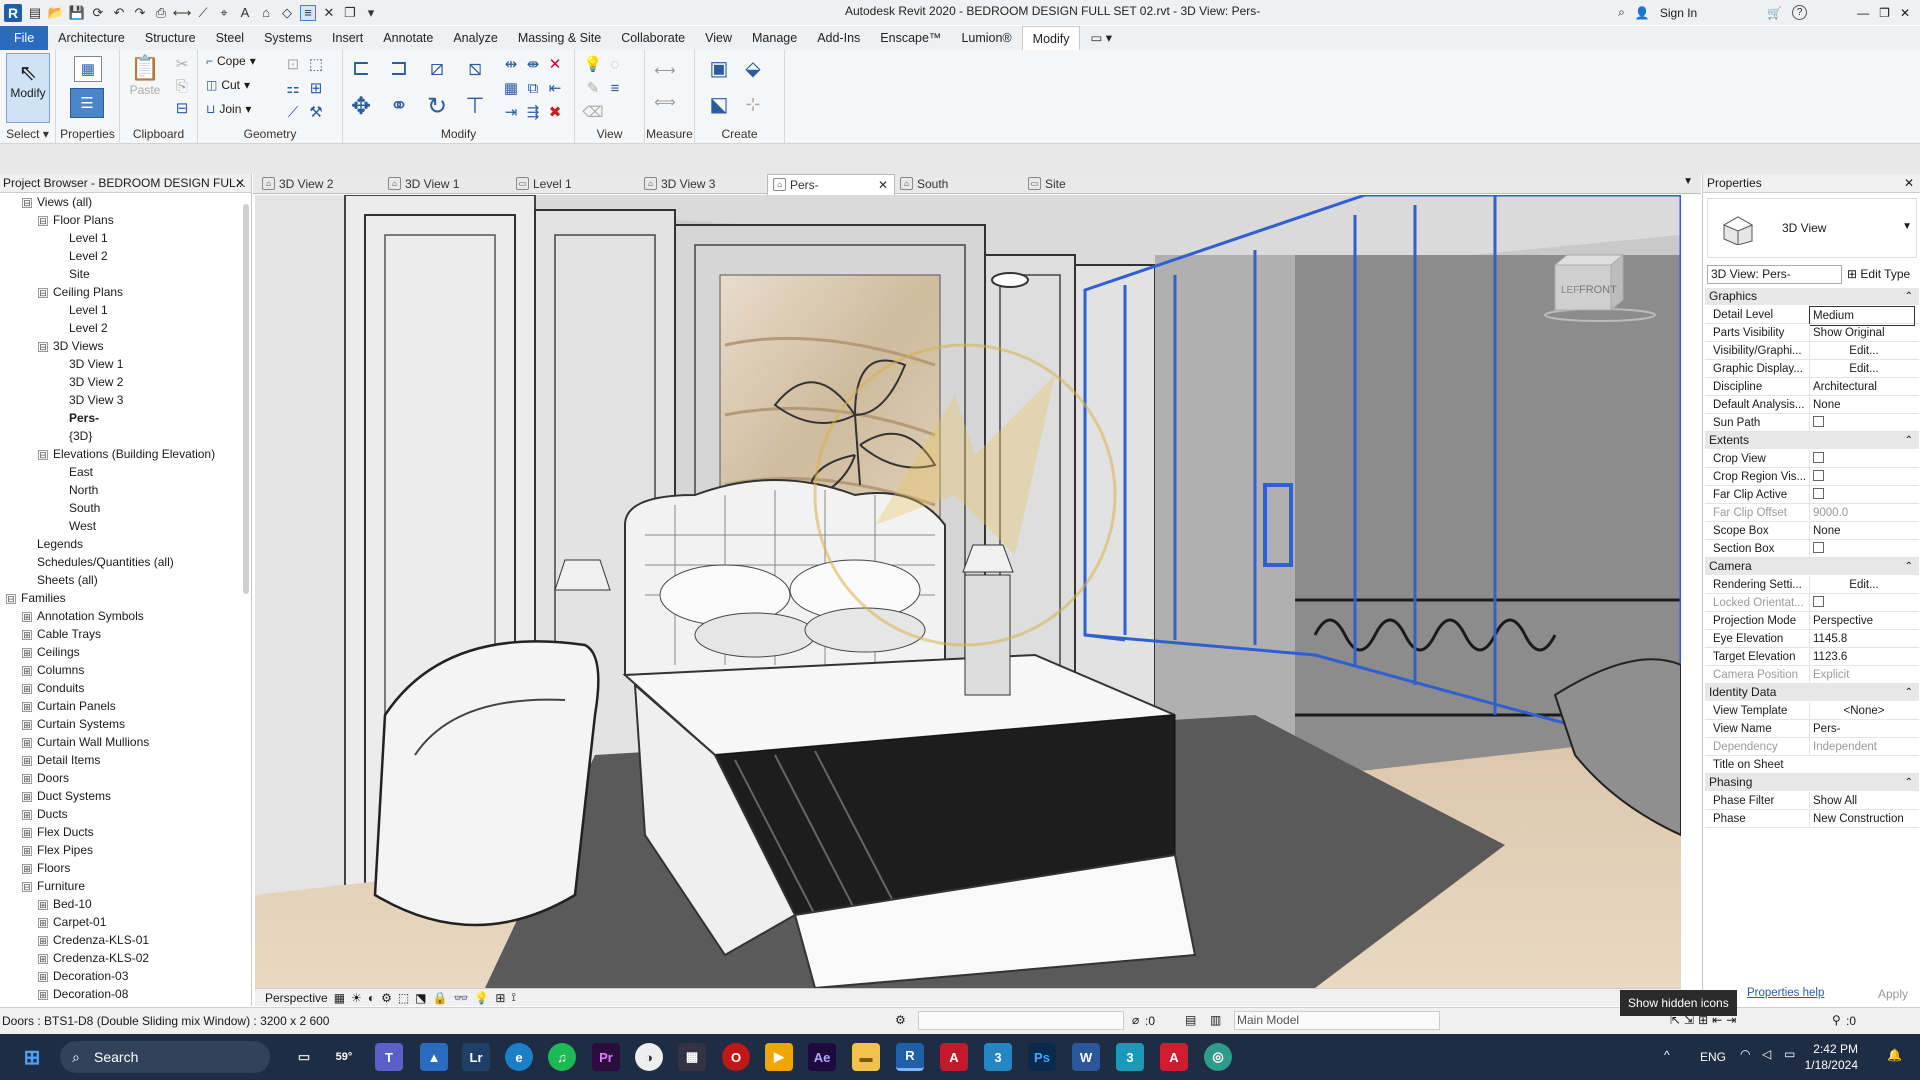  I want to click on task-view-icon: ▭, so click(304, 1057).